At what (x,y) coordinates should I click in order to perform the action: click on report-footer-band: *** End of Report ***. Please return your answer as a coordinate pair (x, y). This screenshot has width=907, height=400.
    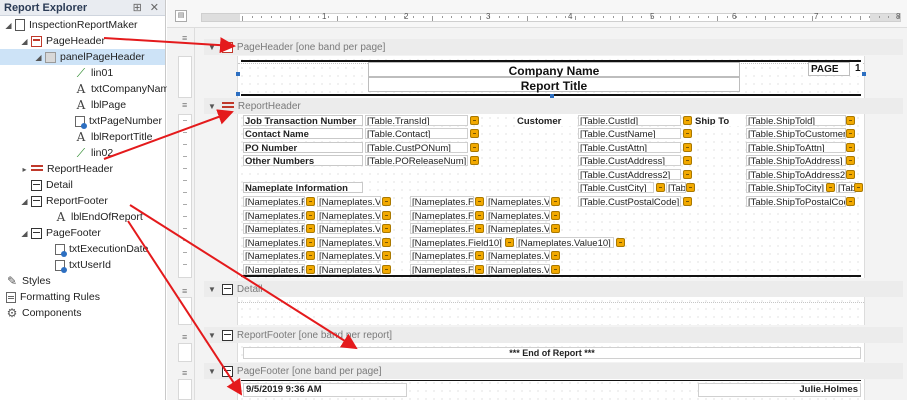
    Looking at the image, I should click on (551, 352).